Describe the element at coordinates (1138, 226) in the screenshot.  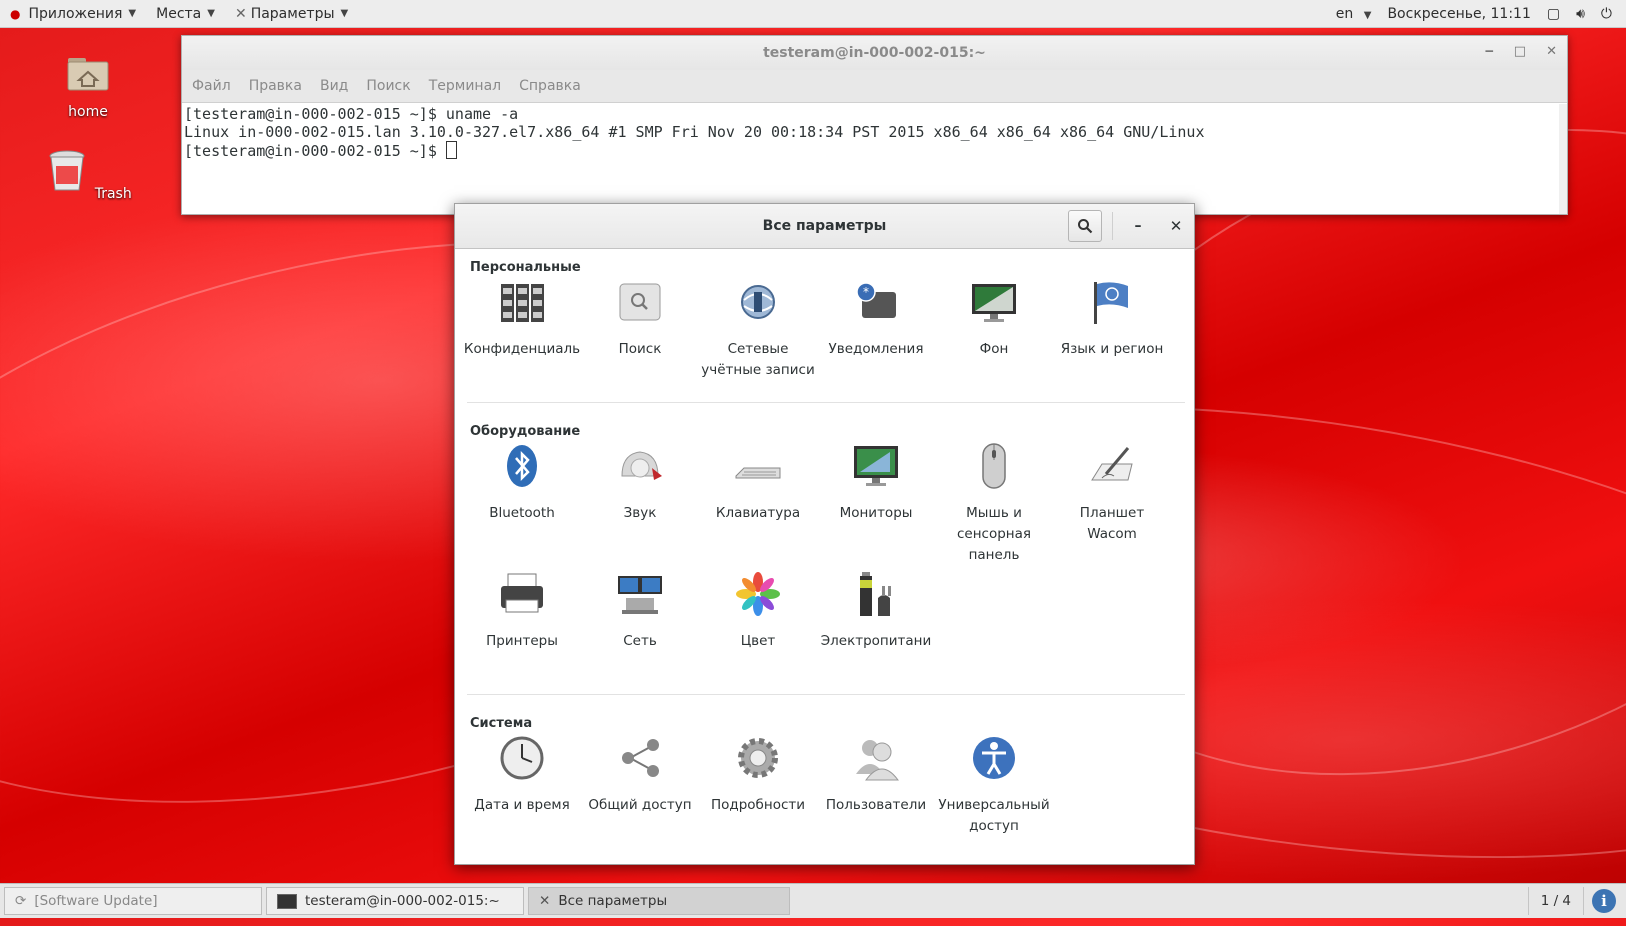
I see `minimize-button: –` at that location.